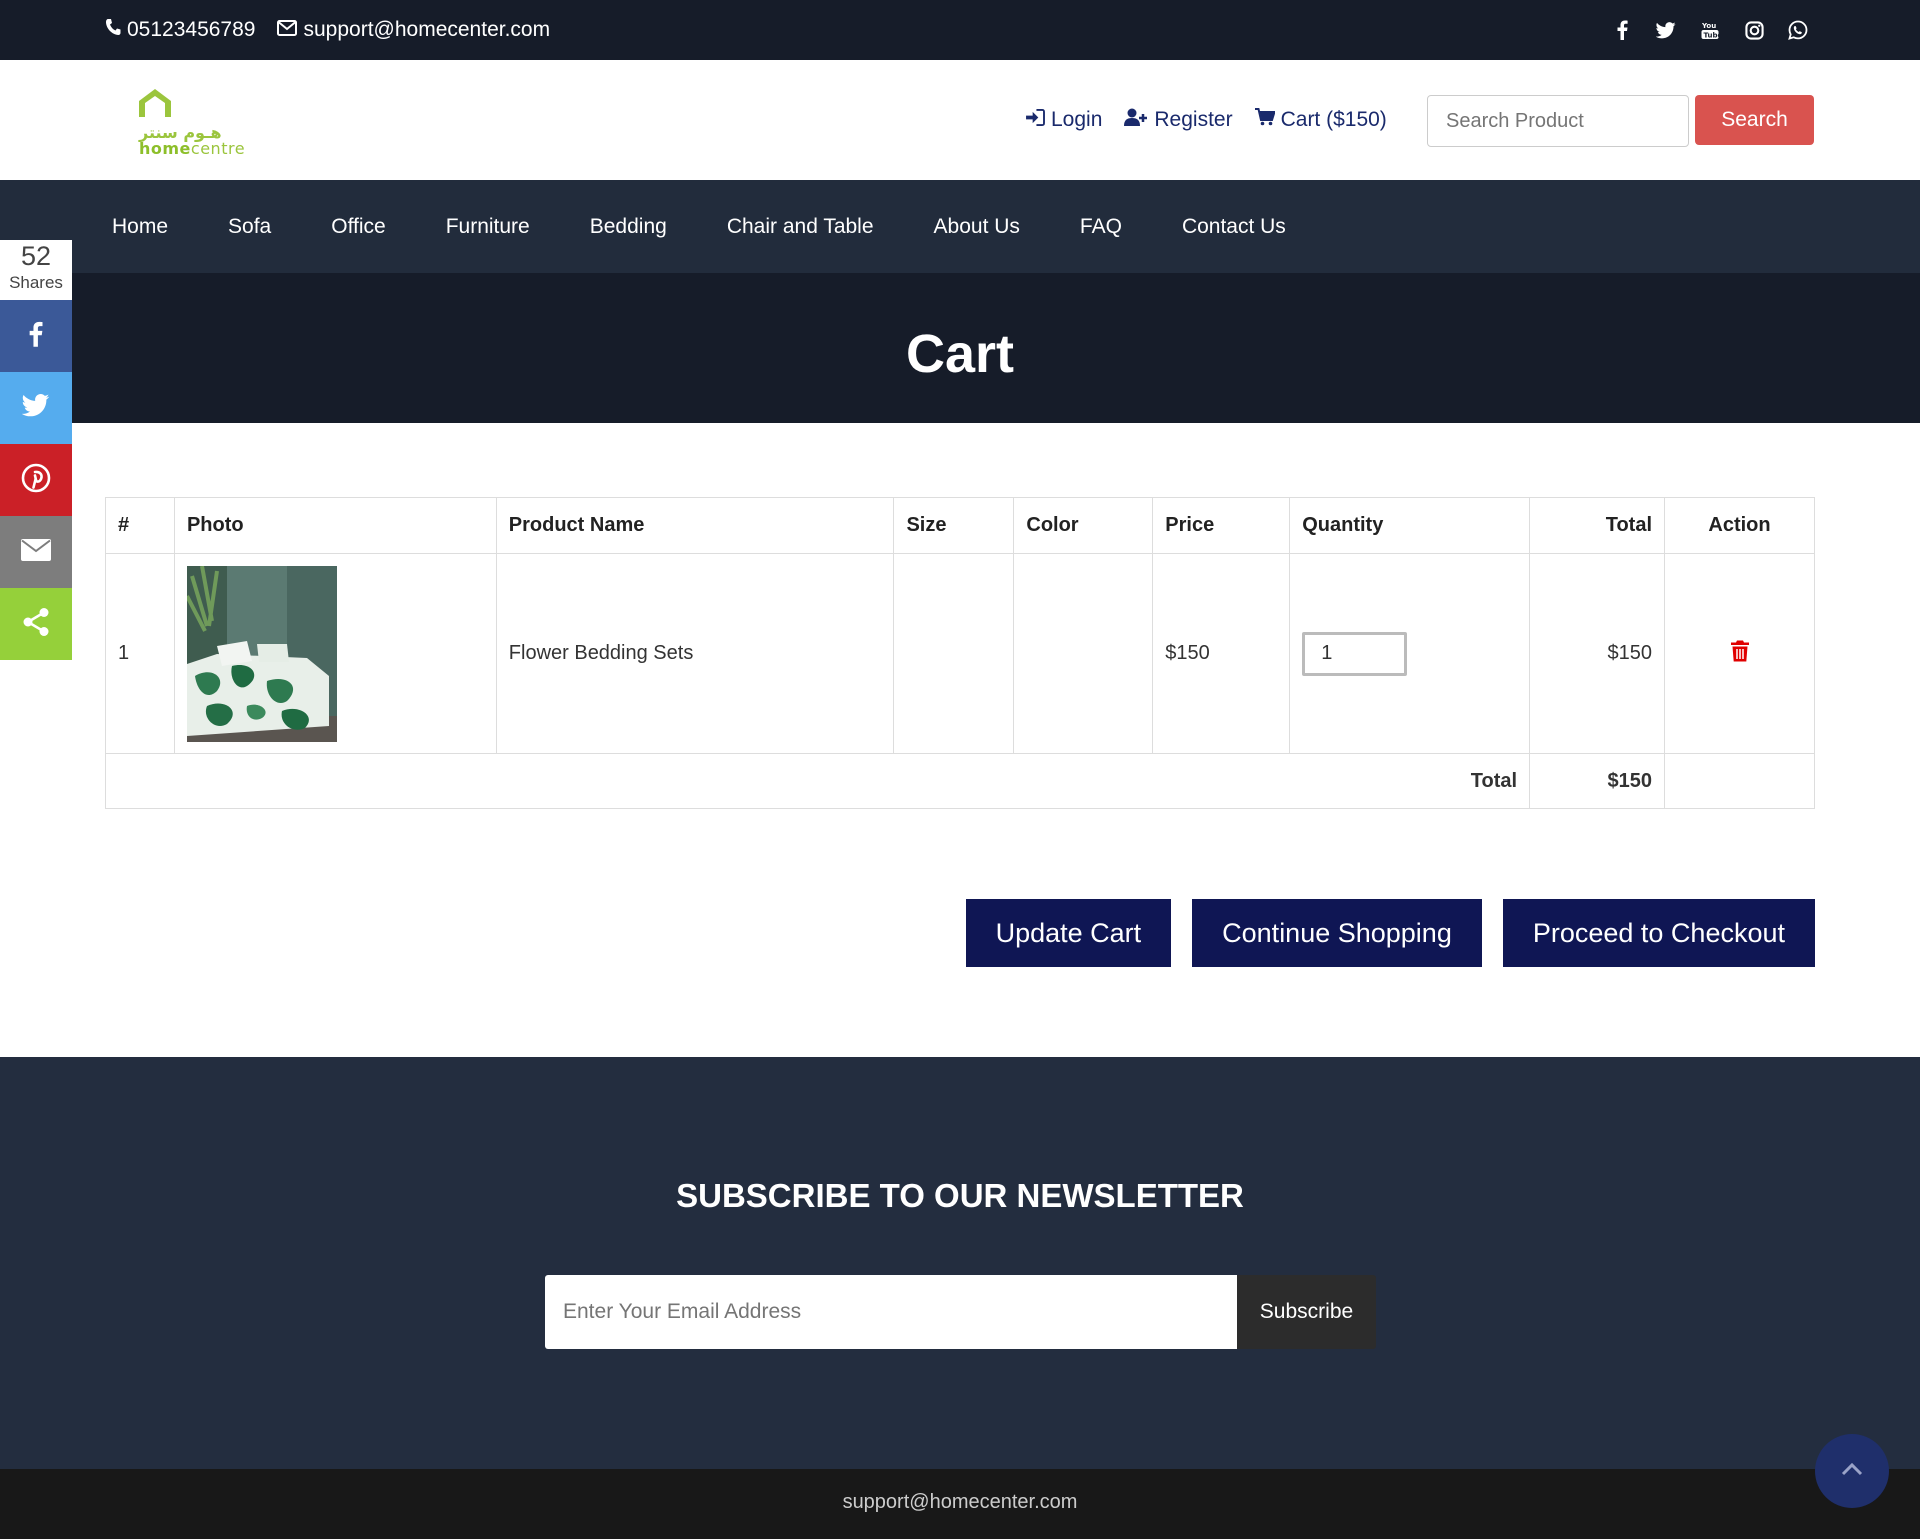  I want to click on login-link: Login, so click(1064, 120).